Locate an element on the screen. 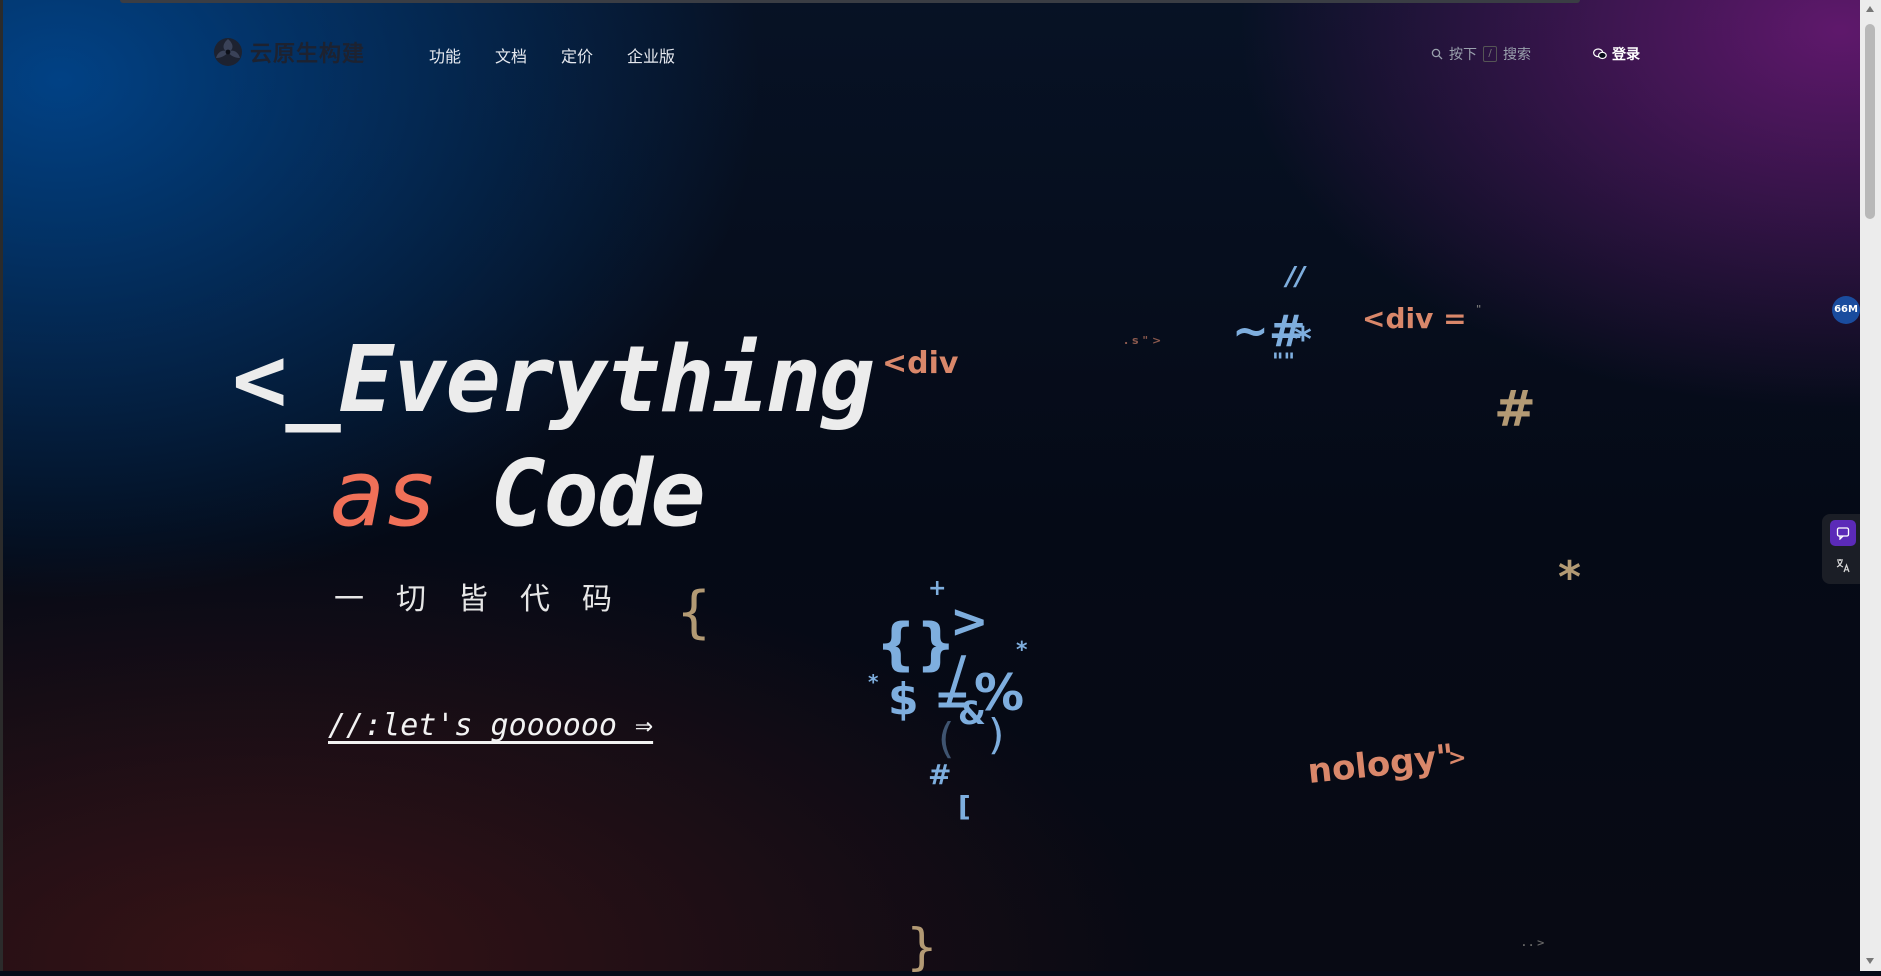 The width and height of the screenshot is (1881, 976). floating-div-tag-2: <div = is located at coordinates (1414, 318).